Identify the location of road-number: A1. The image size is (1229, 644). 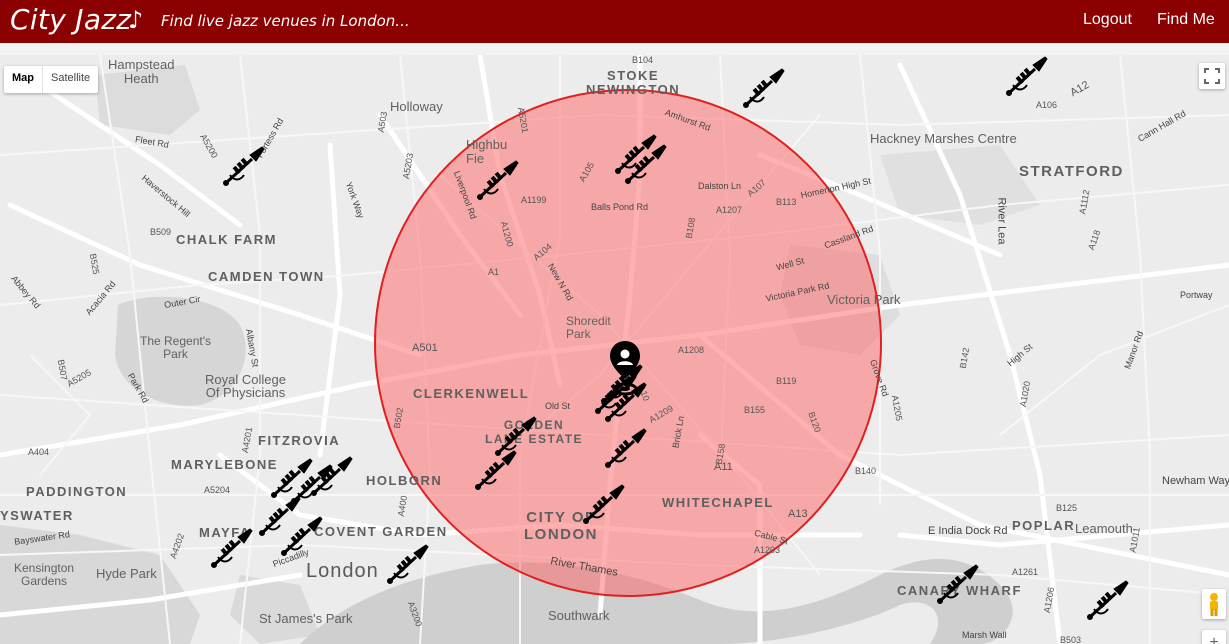
(494, 272).